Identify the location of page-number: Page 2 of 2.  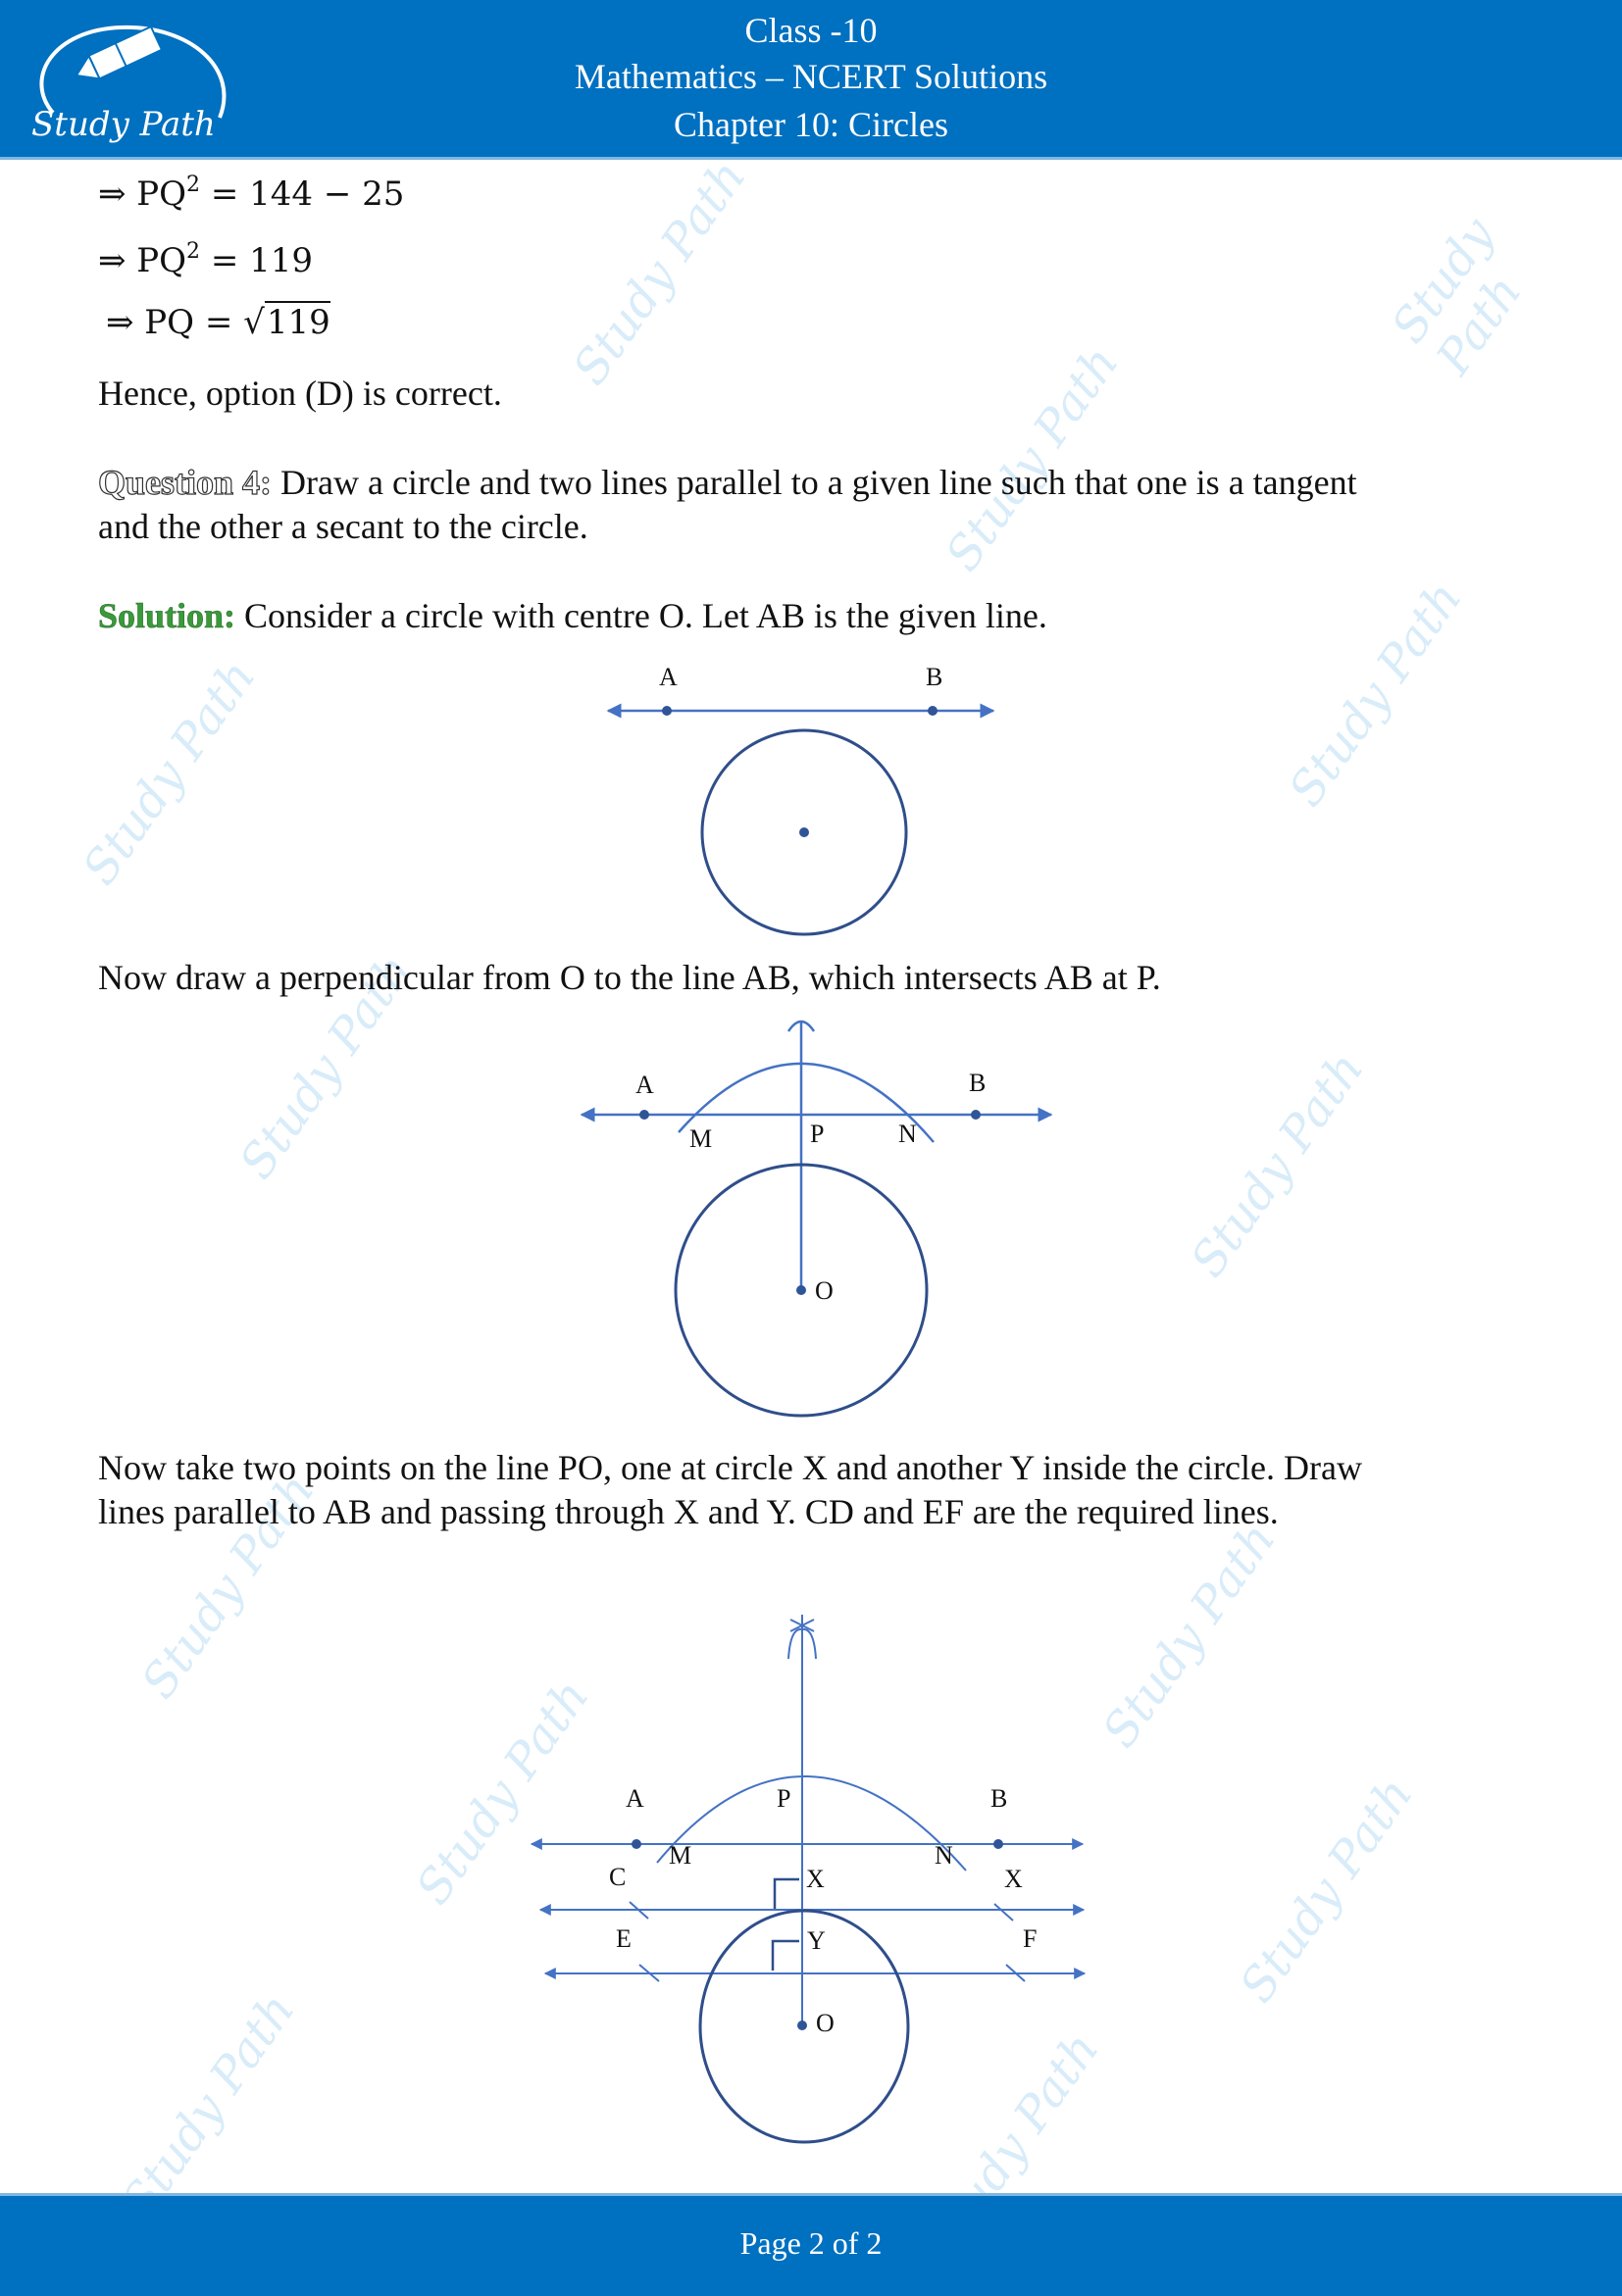
(811, 2243).